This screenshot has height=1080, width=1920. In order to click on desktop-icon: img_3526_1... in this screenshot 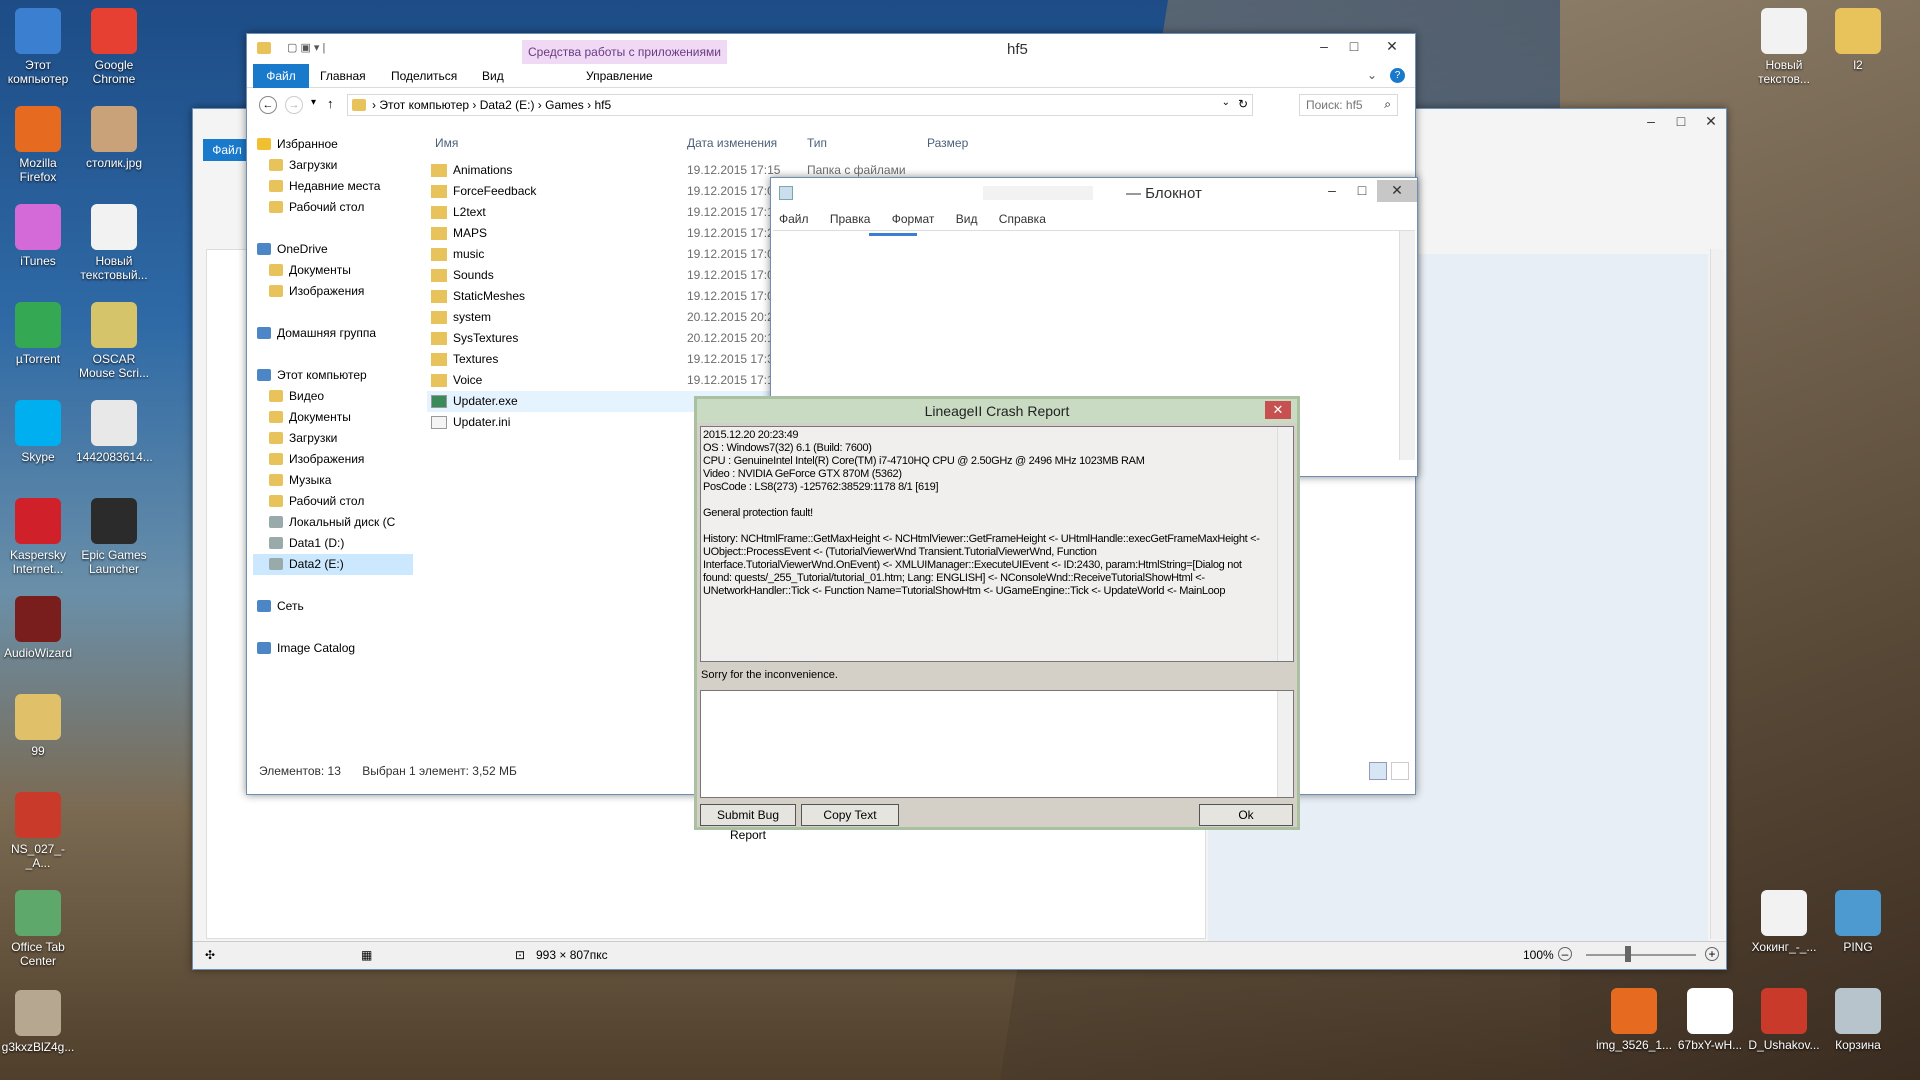, I will do `click(1634, 1020)`.